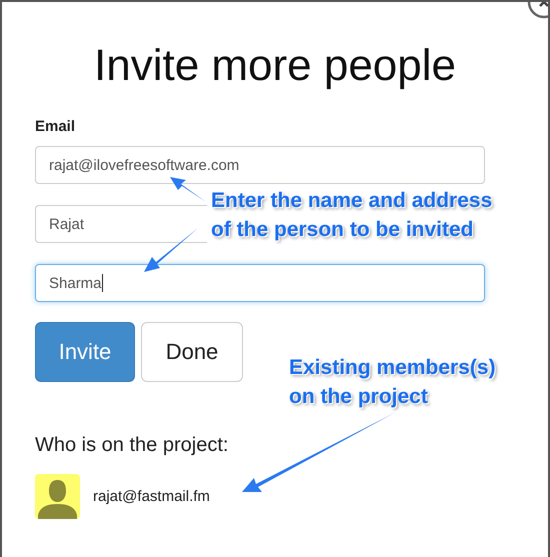  What do you see at coordinates (392, 368) in the screenshot?
I see `annotation-text: Existing members(s)` at bounding box center [392, 368].